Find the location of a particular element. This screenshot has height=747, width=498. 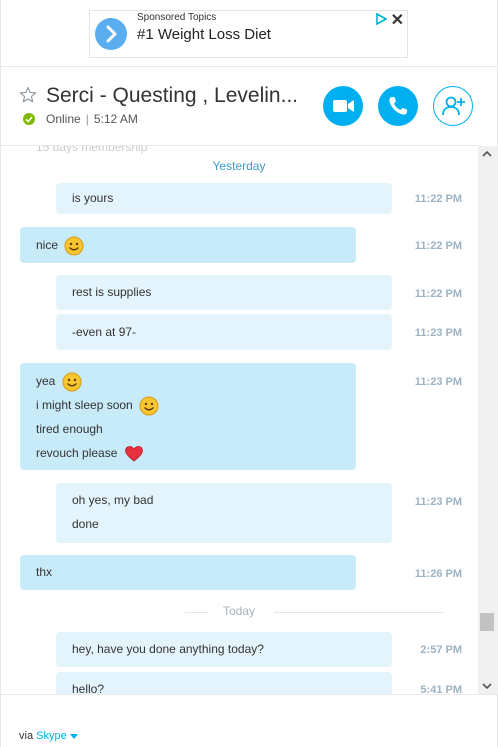

caret-down-icon is located at coordinates (73, 736).